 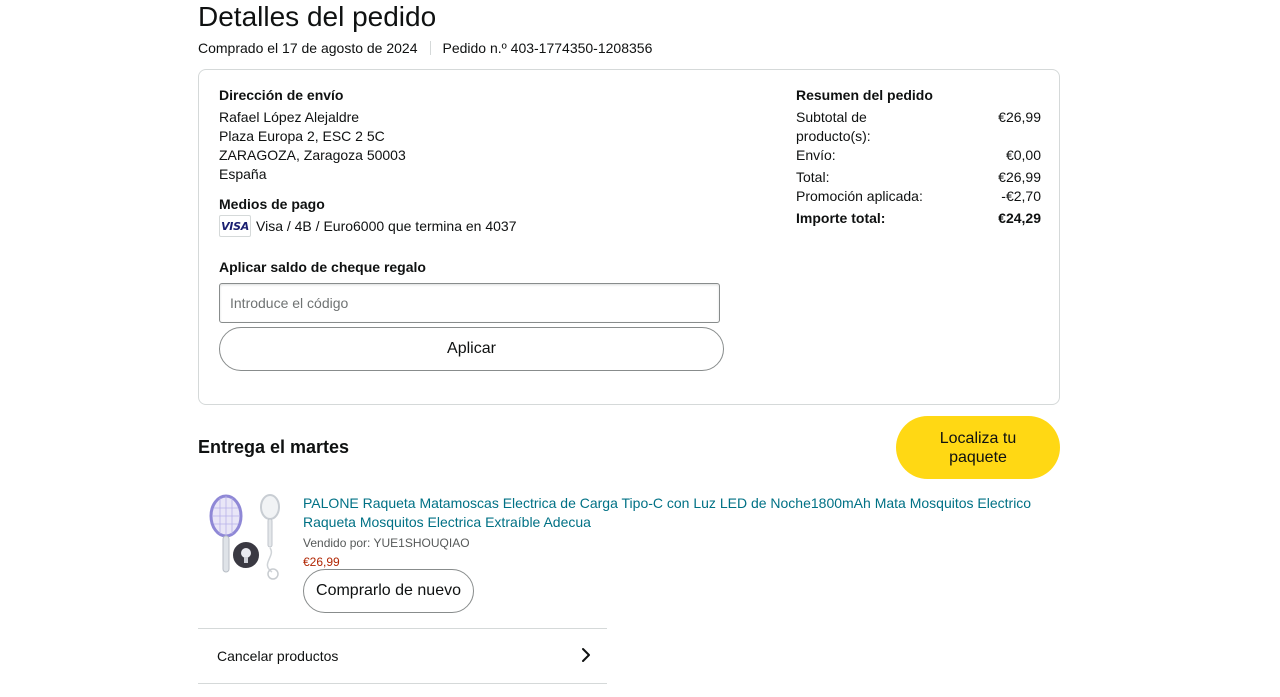 I want to click on product-seller: Vendido por: YUE1SHOUQIAO, so click(x=386, y=543).